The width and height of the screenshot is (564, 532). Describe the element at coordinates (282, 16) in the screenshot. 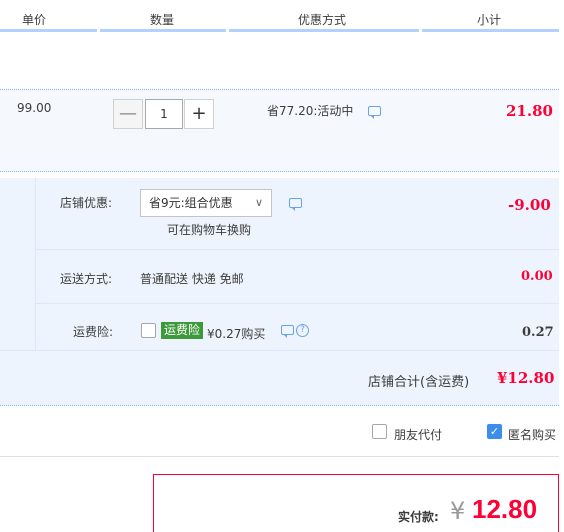

I see `table-header: 单价 数量 优惠方式 小计` at that location.